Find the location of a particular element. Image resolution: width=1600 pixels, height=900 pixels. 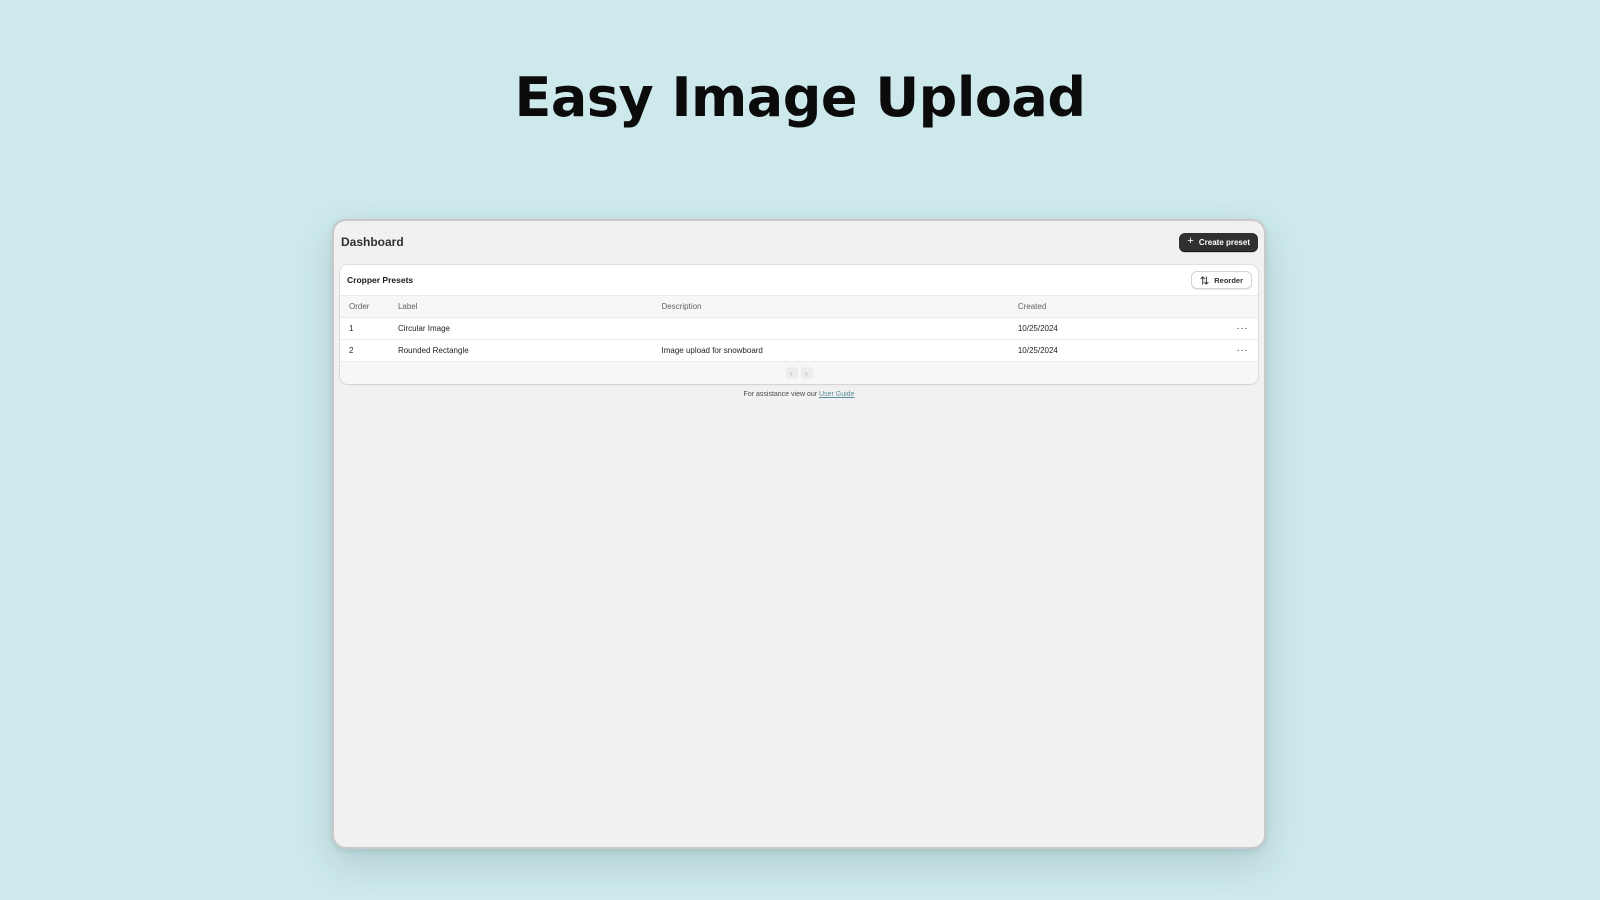

card-header: Cropper Presets Reorder is located at coordinates (799, 280).